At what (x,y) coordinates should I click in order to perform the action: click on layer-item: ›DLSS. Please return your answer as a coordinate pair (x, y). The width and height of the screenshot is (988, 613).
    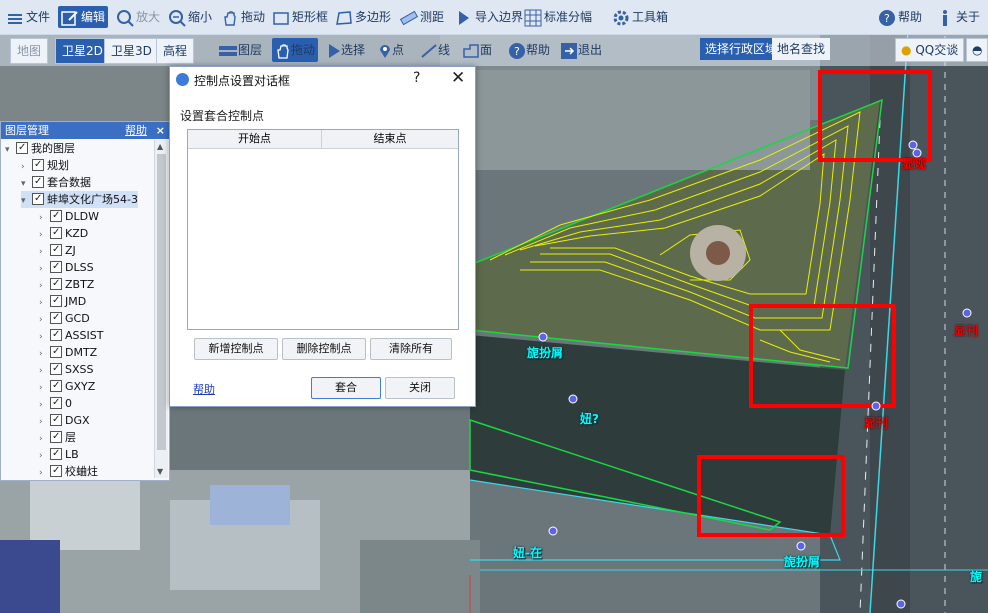
    Looking at the image, I should click on (66, 267).